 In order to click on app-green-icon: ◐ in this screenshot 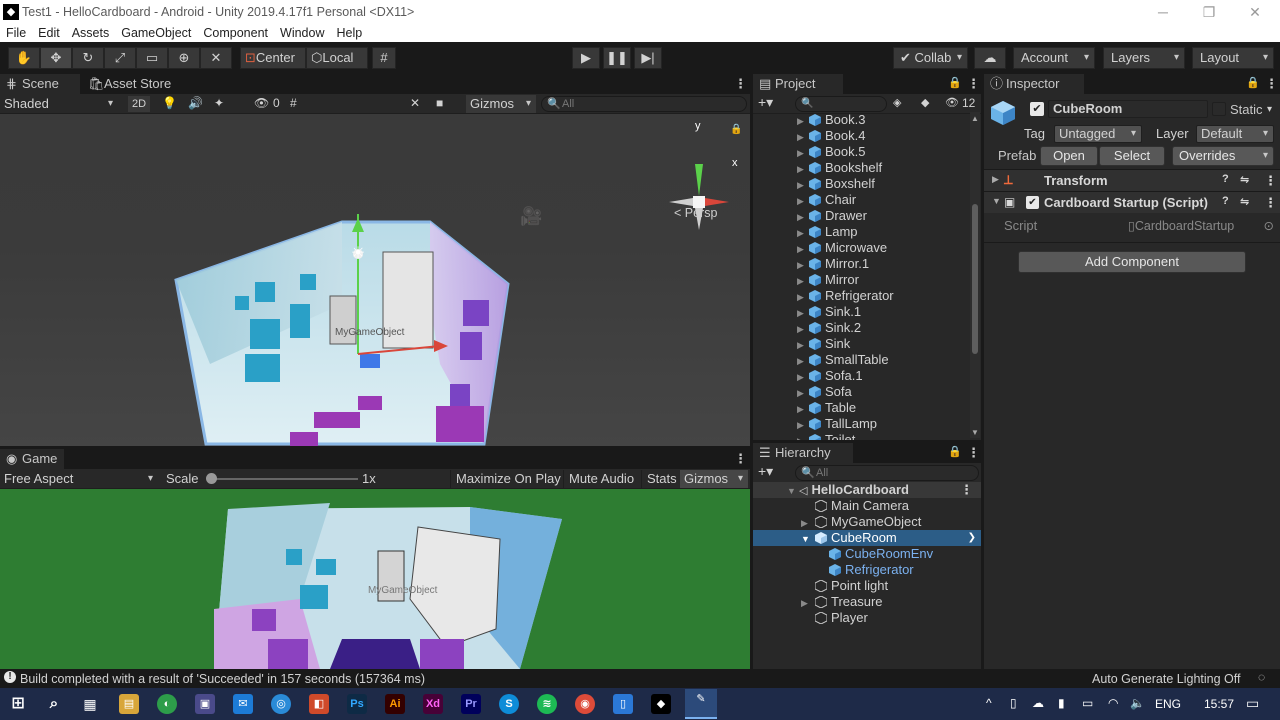, I will do `click(167, 704)`.